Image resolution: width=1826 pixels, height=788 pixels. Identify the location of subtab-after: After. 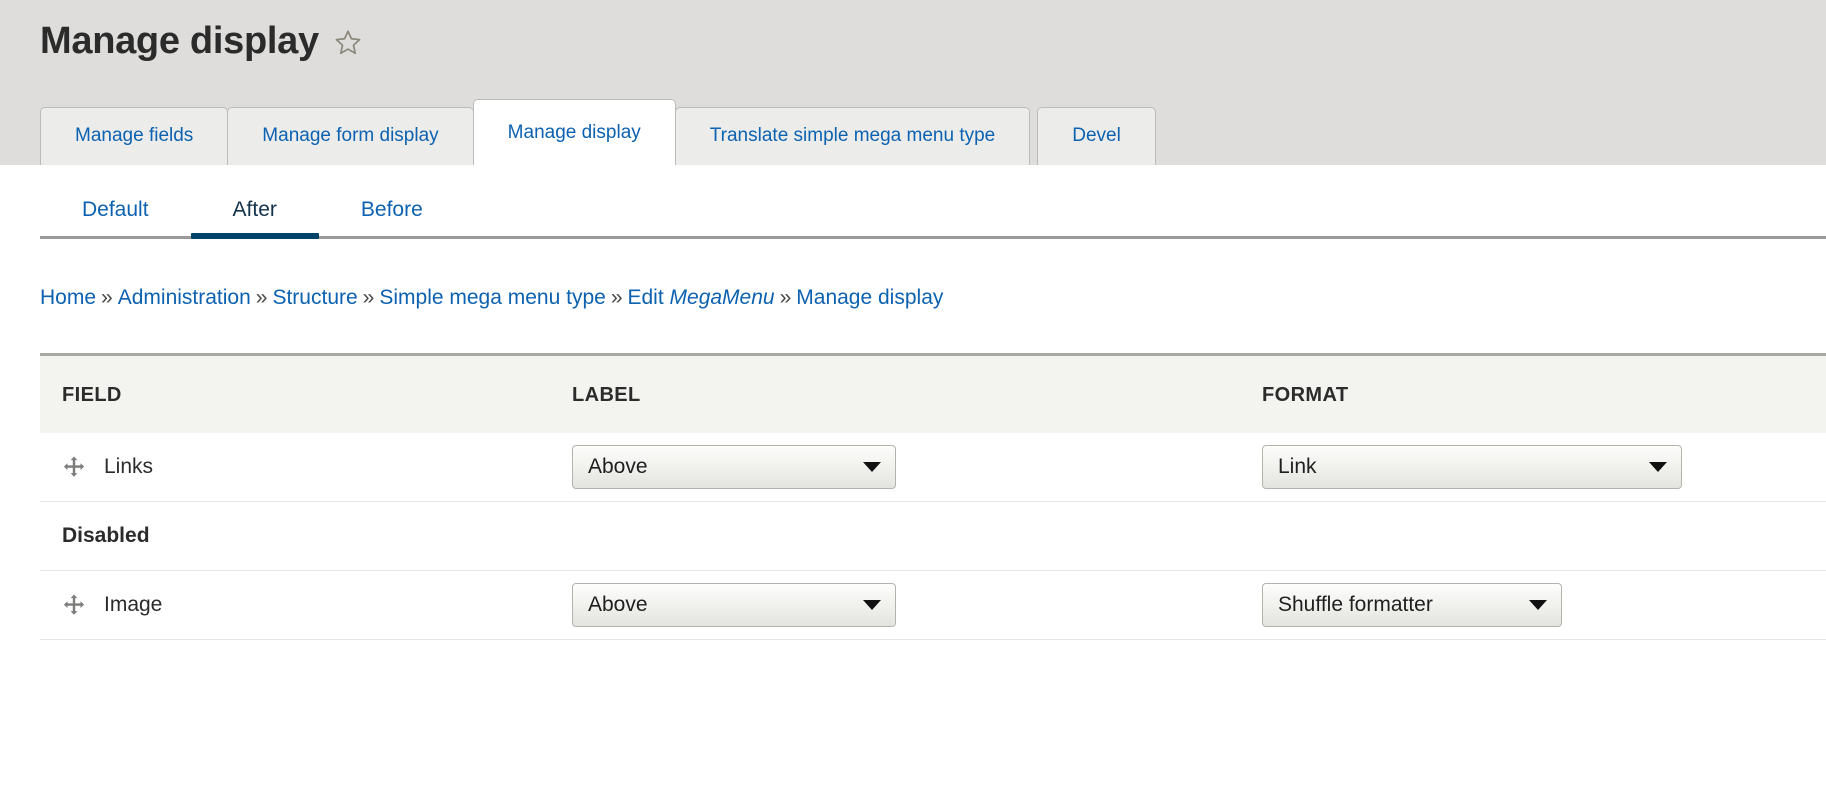
(255, 218).